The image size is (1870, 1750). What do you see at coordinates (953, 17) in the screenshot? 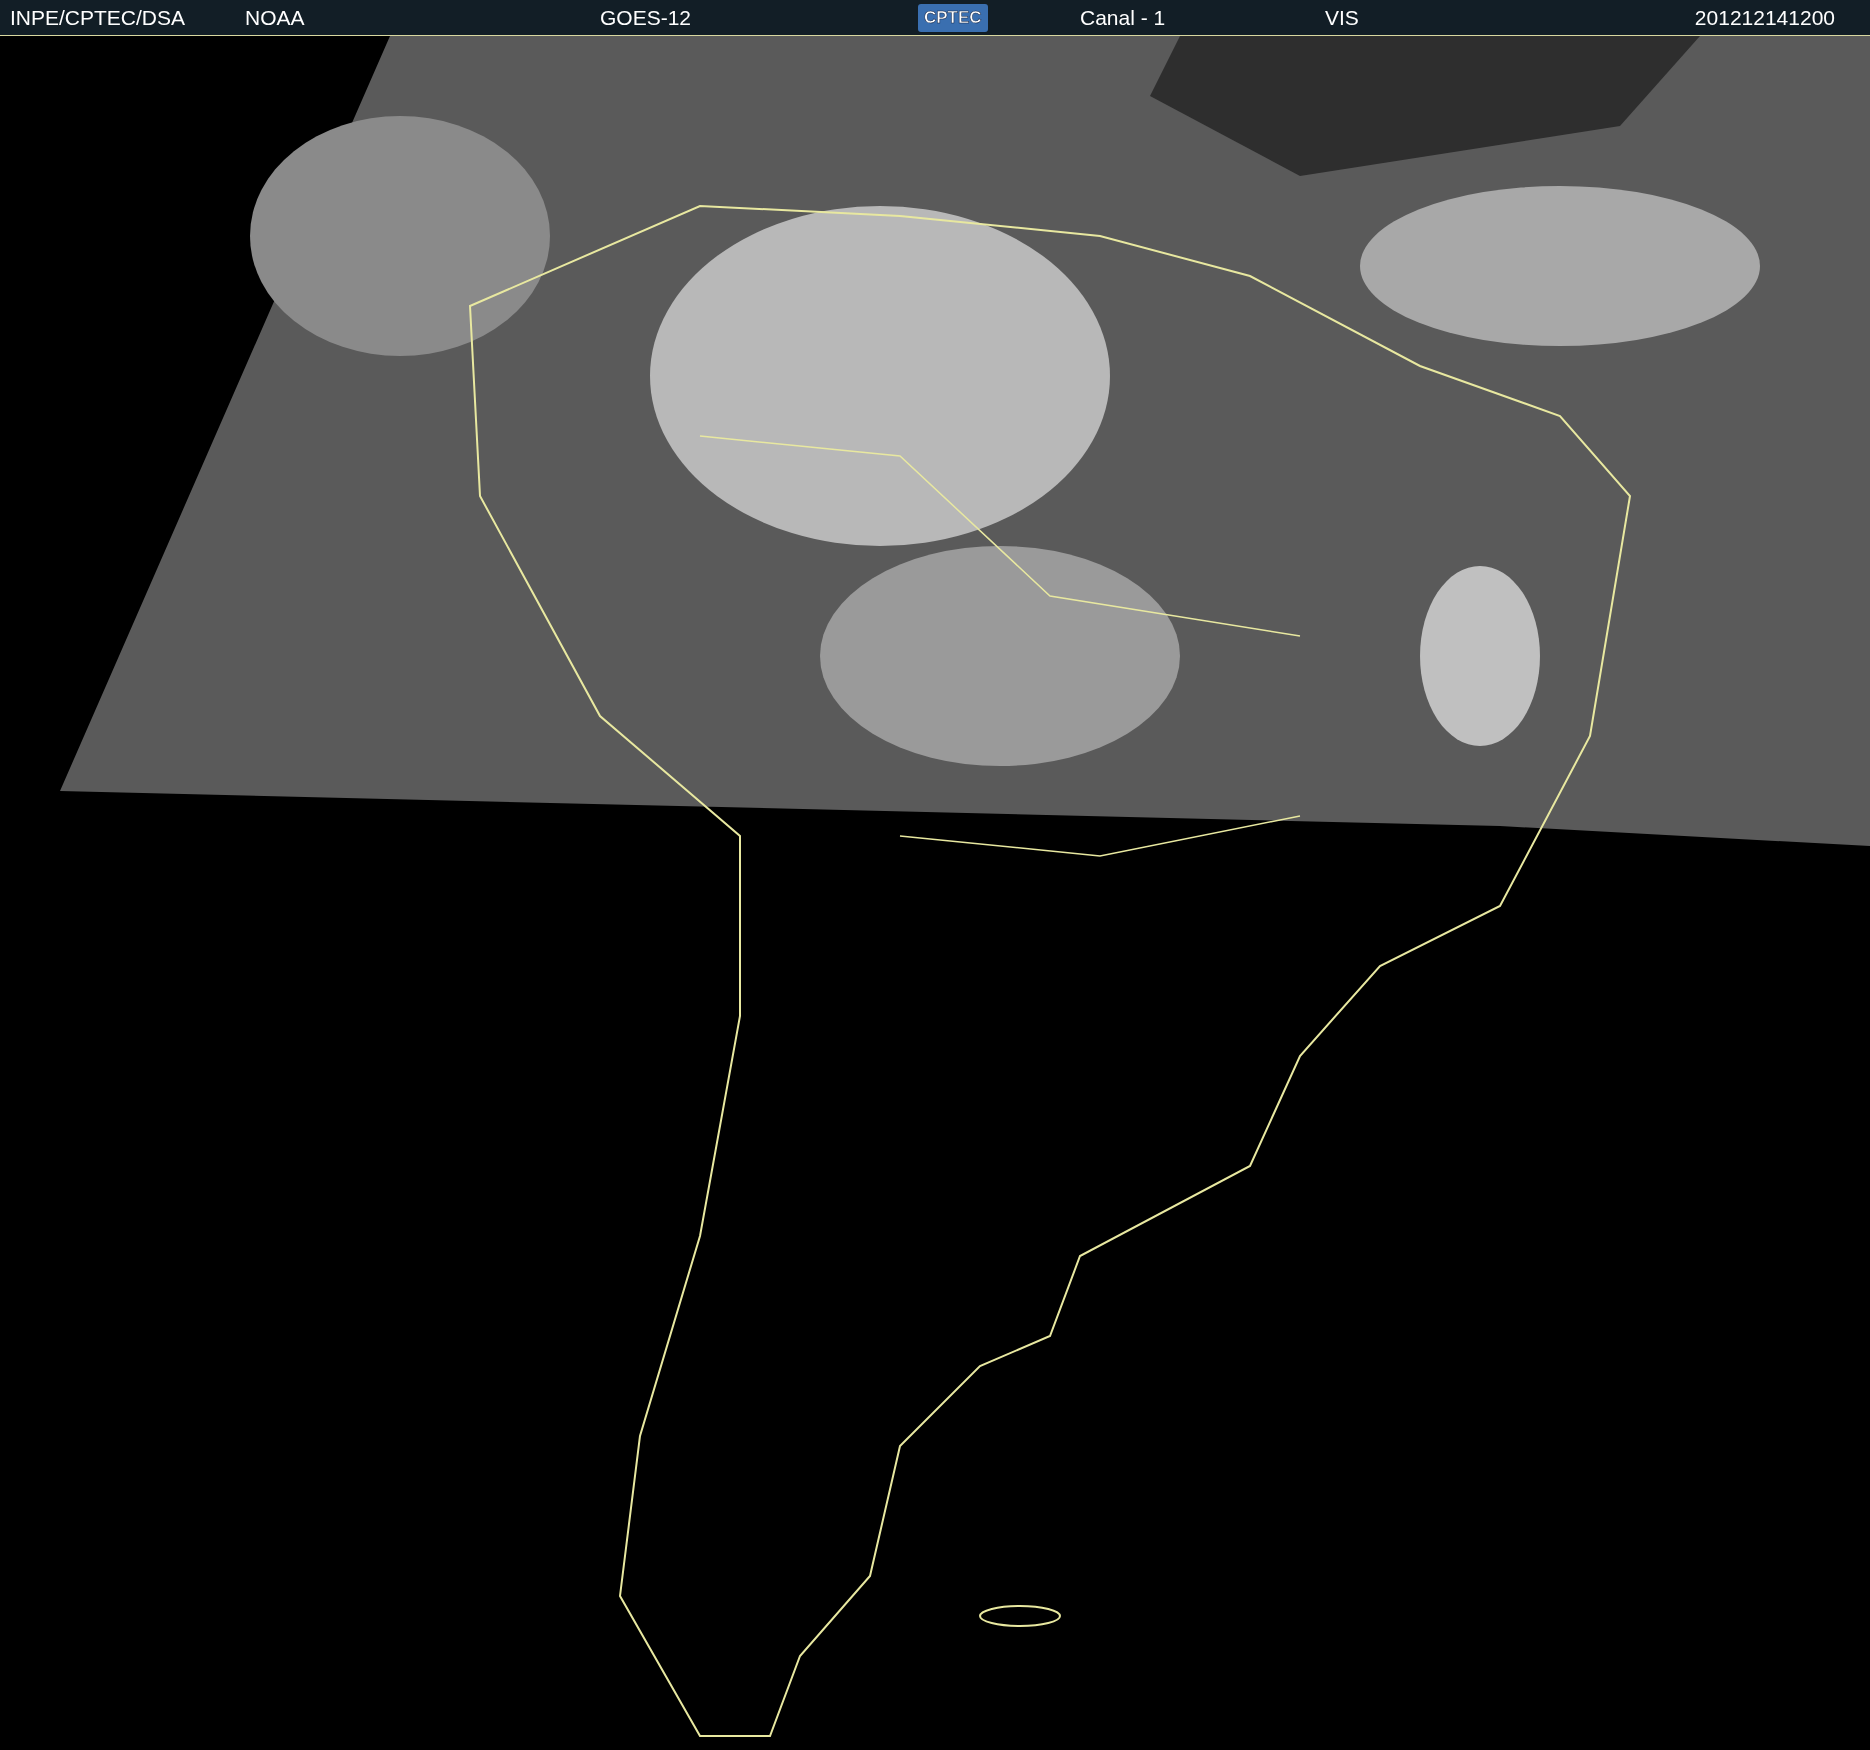
I see `logo: CPTEC` at bounding box center [953, 17].